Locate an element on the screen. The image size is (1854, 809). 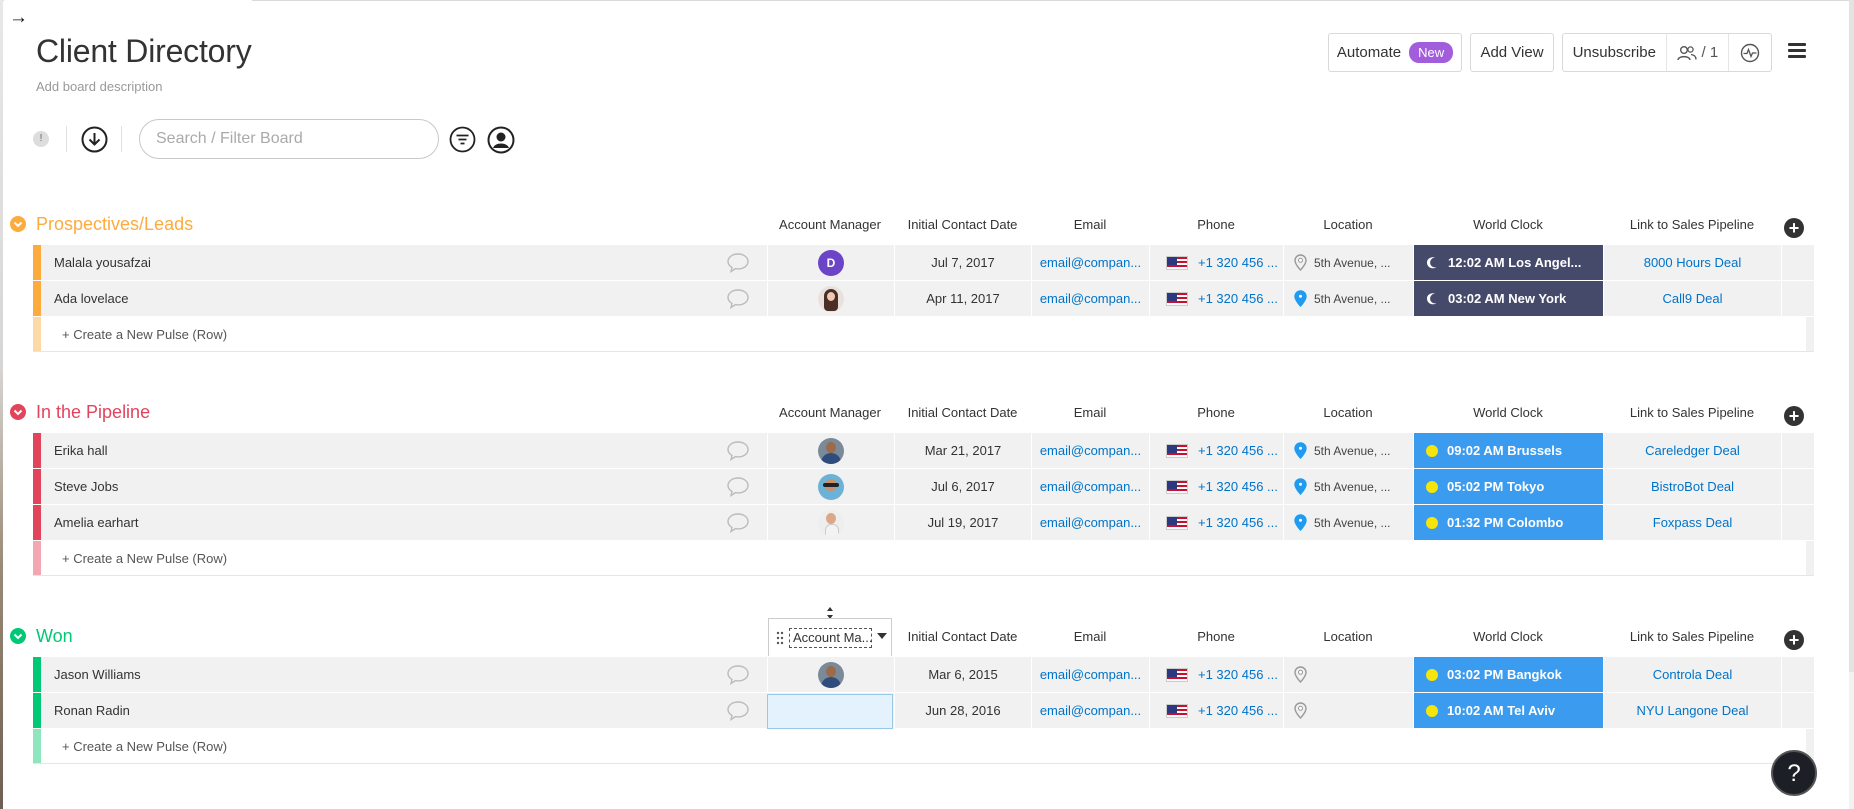
sales-pipeline-link: Foxpass Deal is located at coordinates (1692, 522).